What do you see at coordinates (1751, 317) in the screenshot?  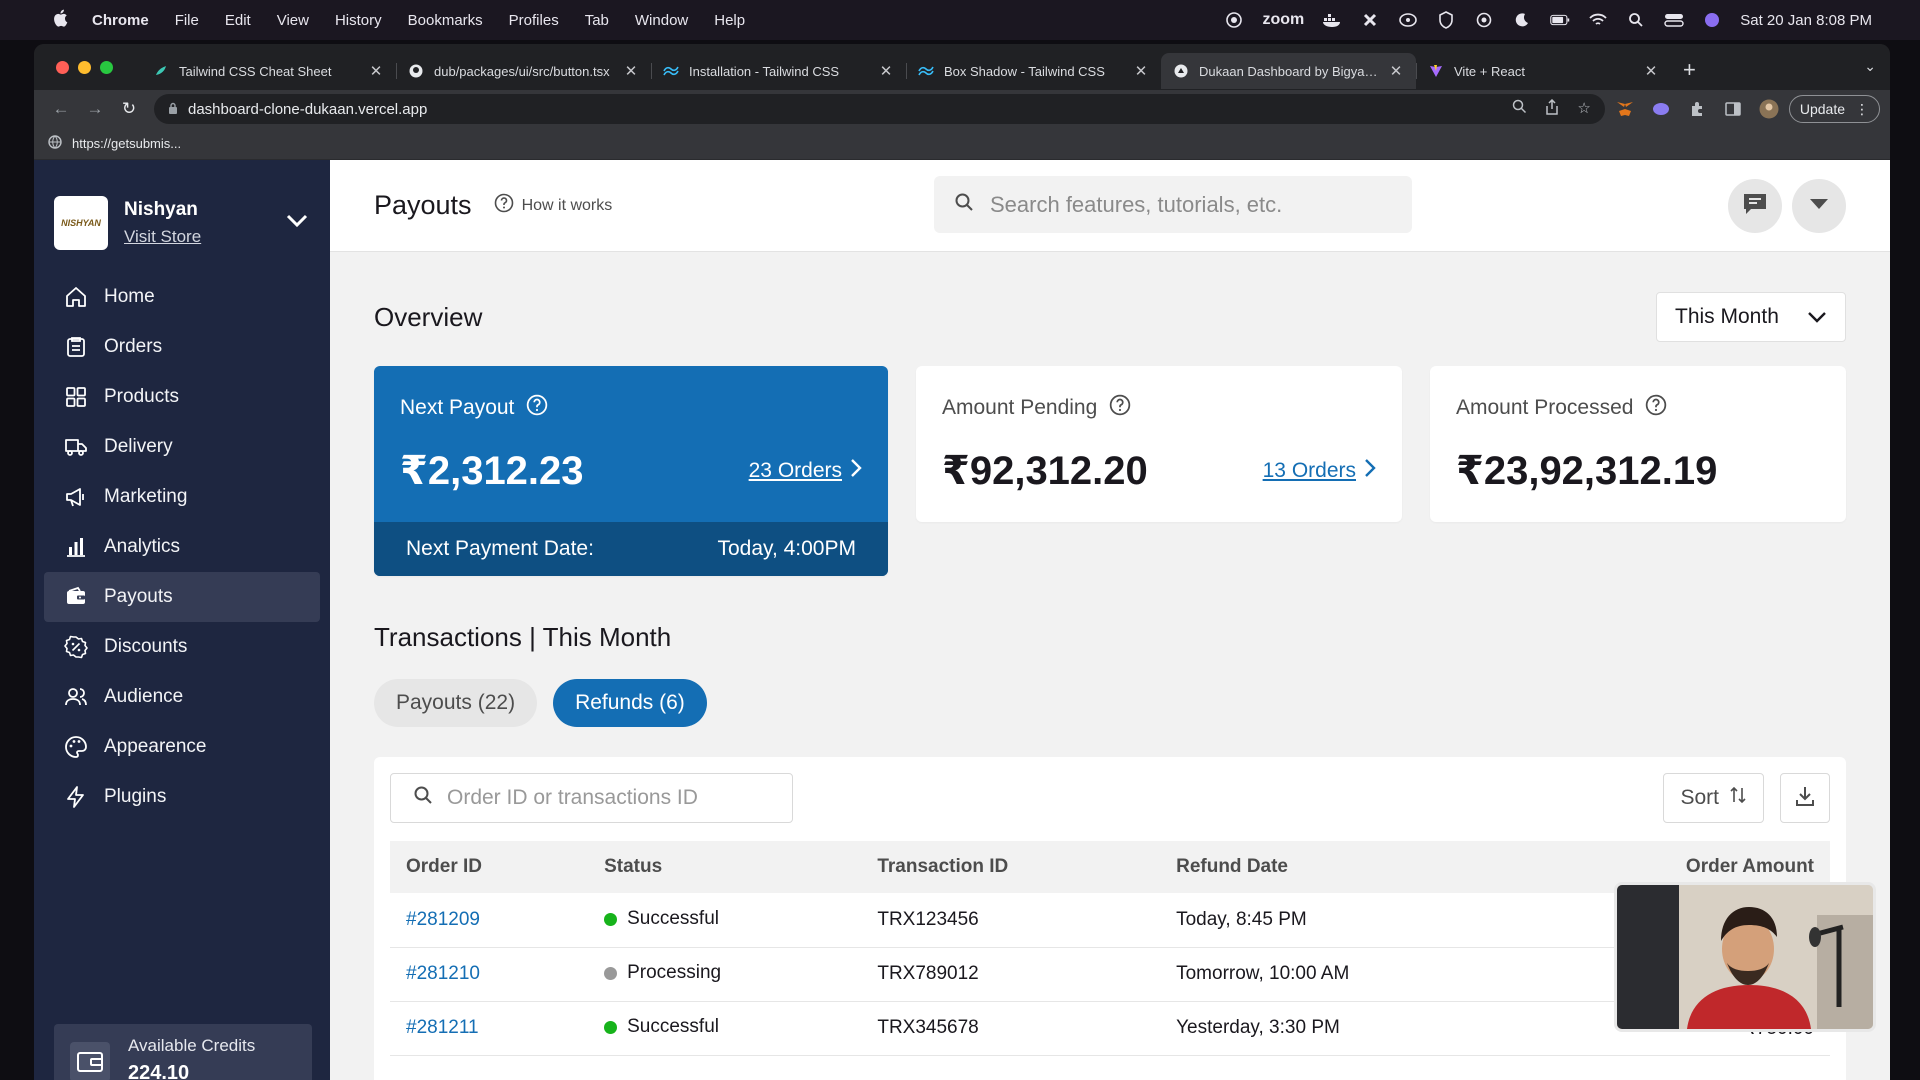 I see `period-select: This Month` at bounding box center [1751, 317].